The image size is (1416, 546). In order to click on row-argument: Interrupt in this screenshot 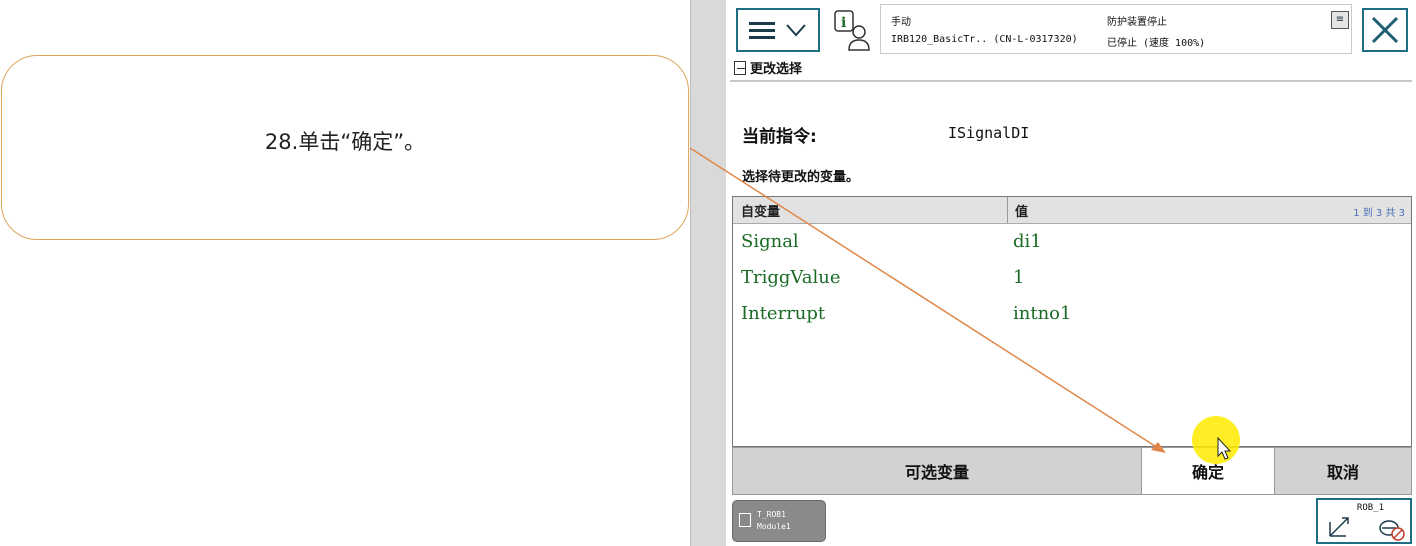, I will do `click(783, 313)`.